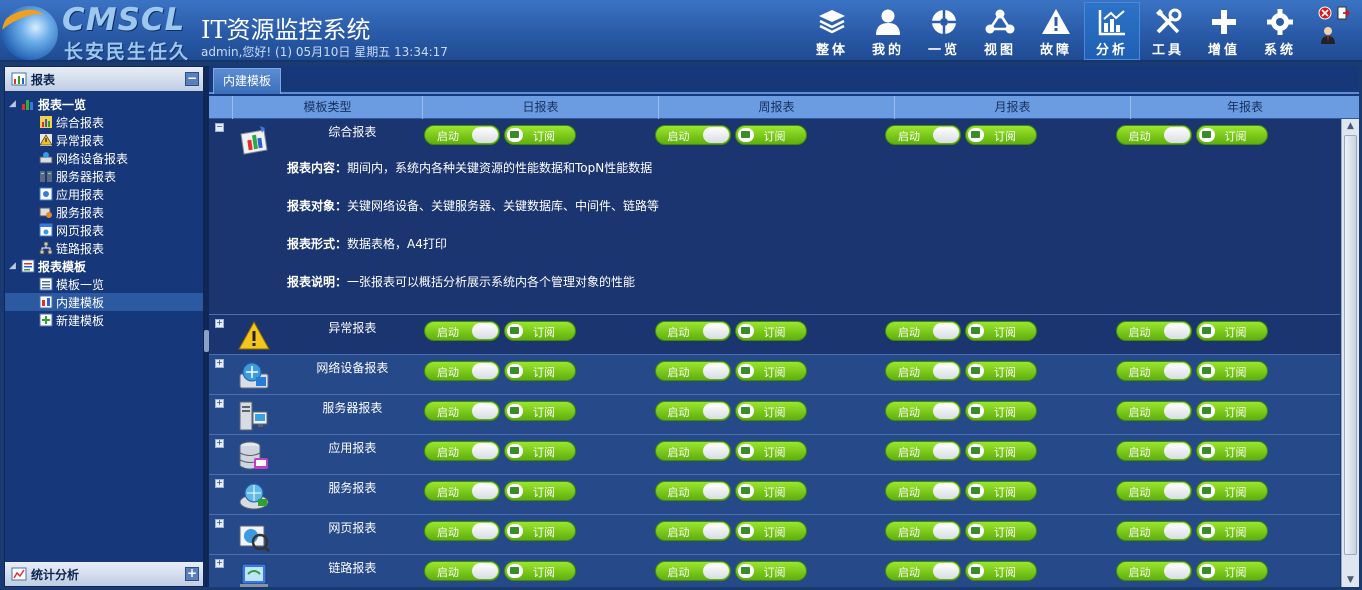 The image size is (1362, 590). Describe the element at coordinates (1168, 31) in the screenshot. I see `nav-item-tools: 工具` at that location.